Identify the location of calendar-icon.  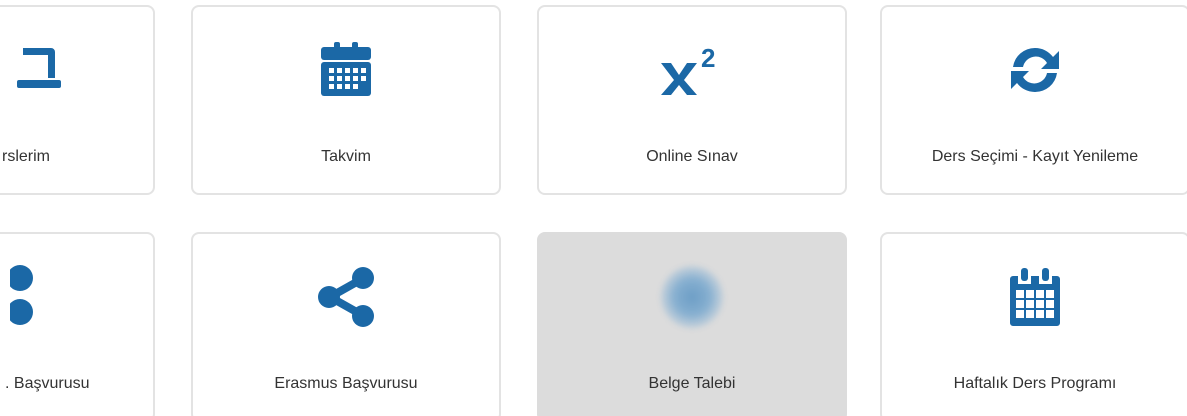
(346, 70).